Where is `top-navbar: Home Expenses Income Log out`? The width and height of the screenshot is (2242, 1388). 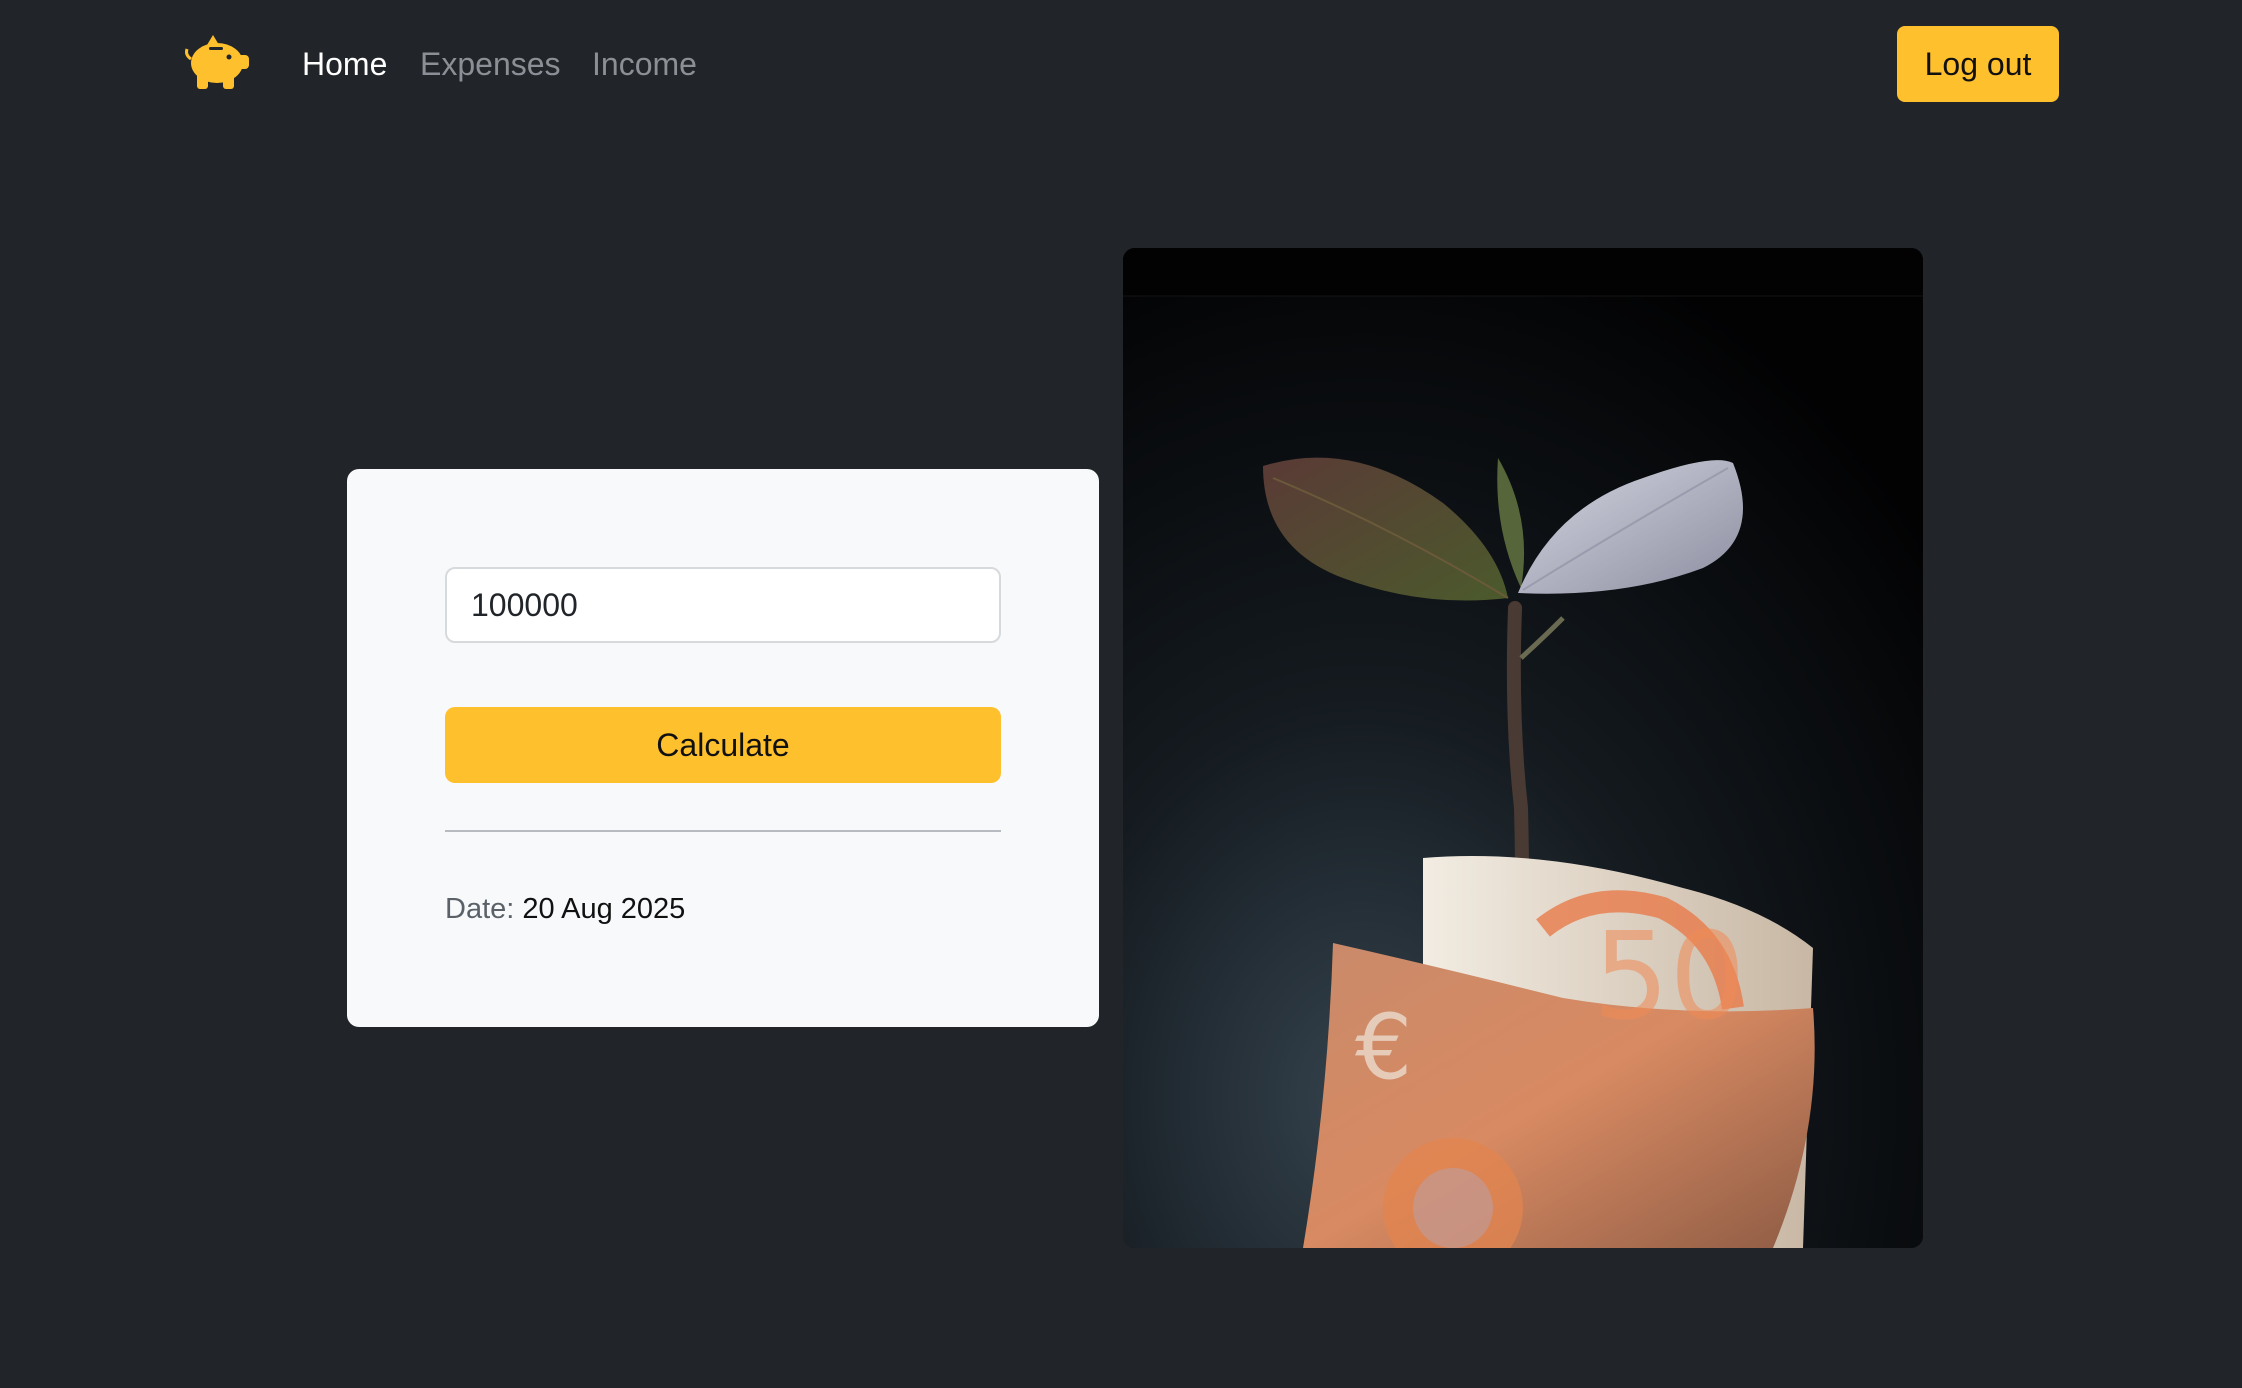 top-navbar: Home Expenses Income Log out is located at coordinates (1121, 65).